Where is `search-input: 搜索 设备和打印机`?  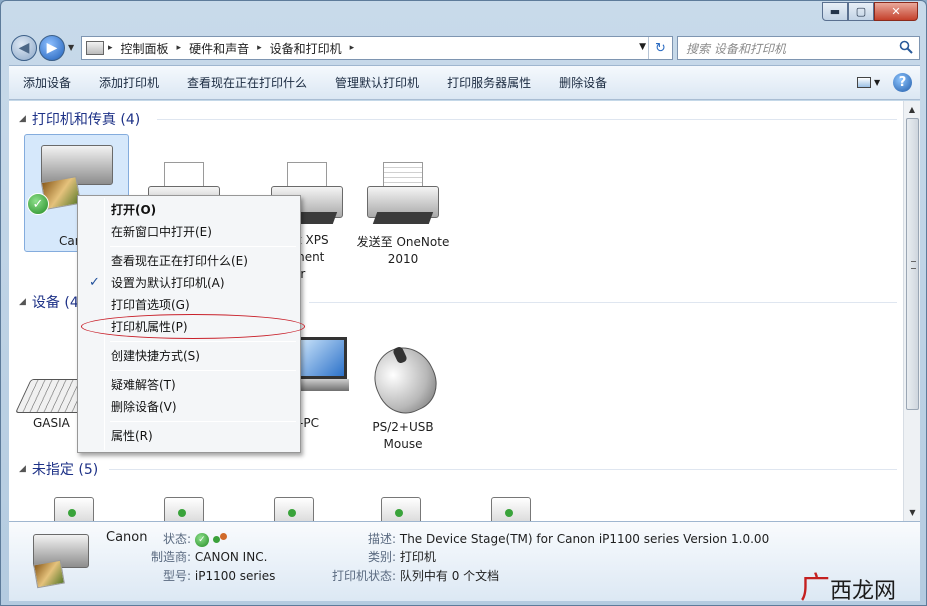 search-input: 搜索 设备和打印机 is located at coordinates (798, 48).